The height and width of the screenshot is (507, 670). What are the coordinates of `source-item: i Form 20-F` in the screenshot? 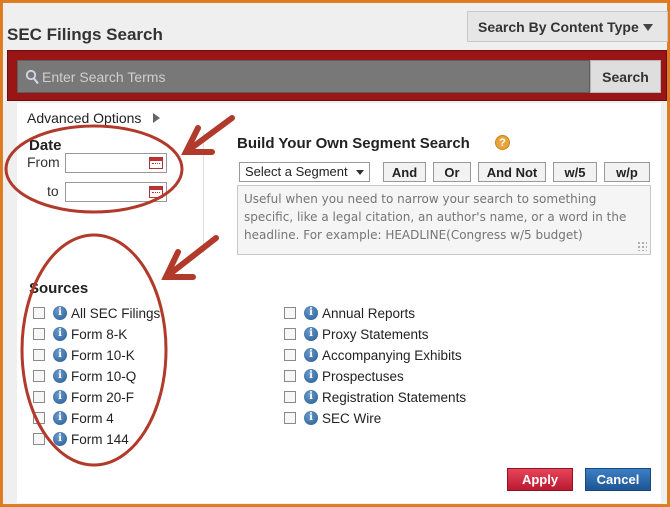 It's located at (83, 397).